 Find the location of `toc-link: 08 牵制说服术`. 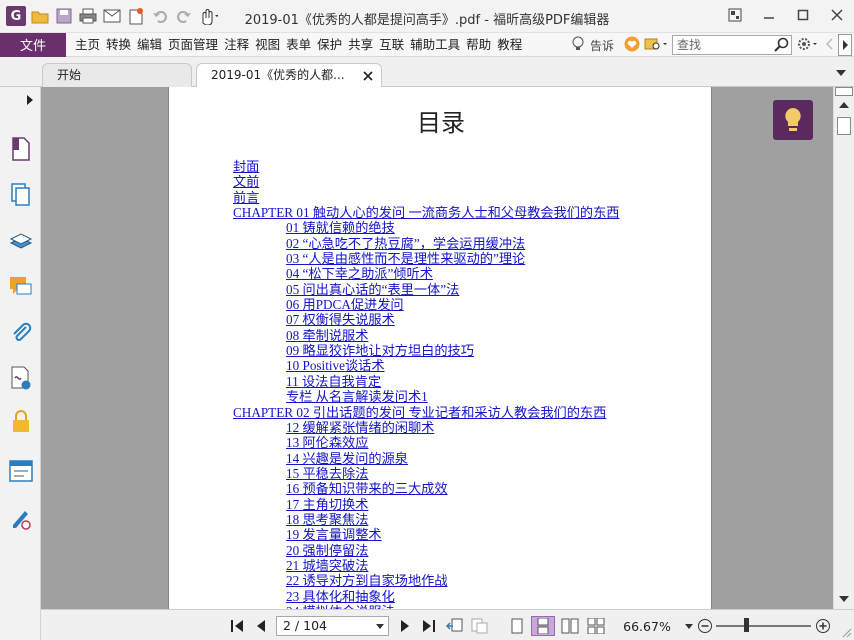

toc-link: 08 牵制说服术 is located at coordinates (452, 335).